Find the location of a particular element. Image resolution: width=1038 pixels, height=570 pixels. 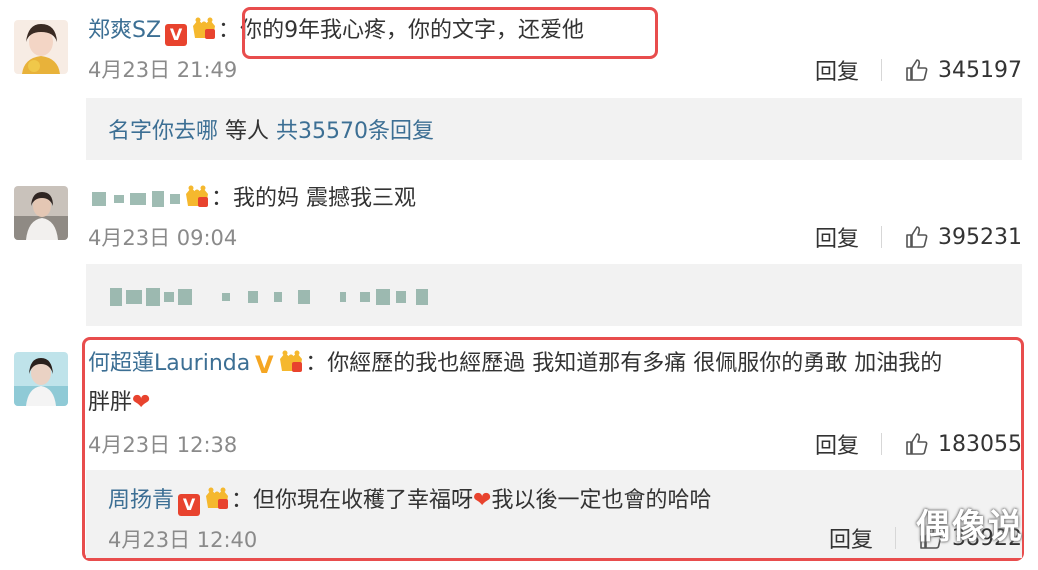

username-link: 郑爽SZ is located at coordinates (124, 30).